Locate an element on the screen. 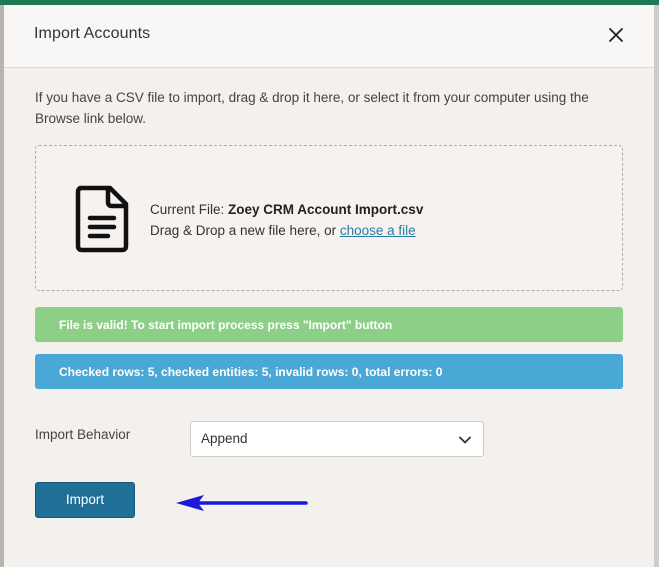  choose-file-link: choose a file is located at coordinates (378, 230).